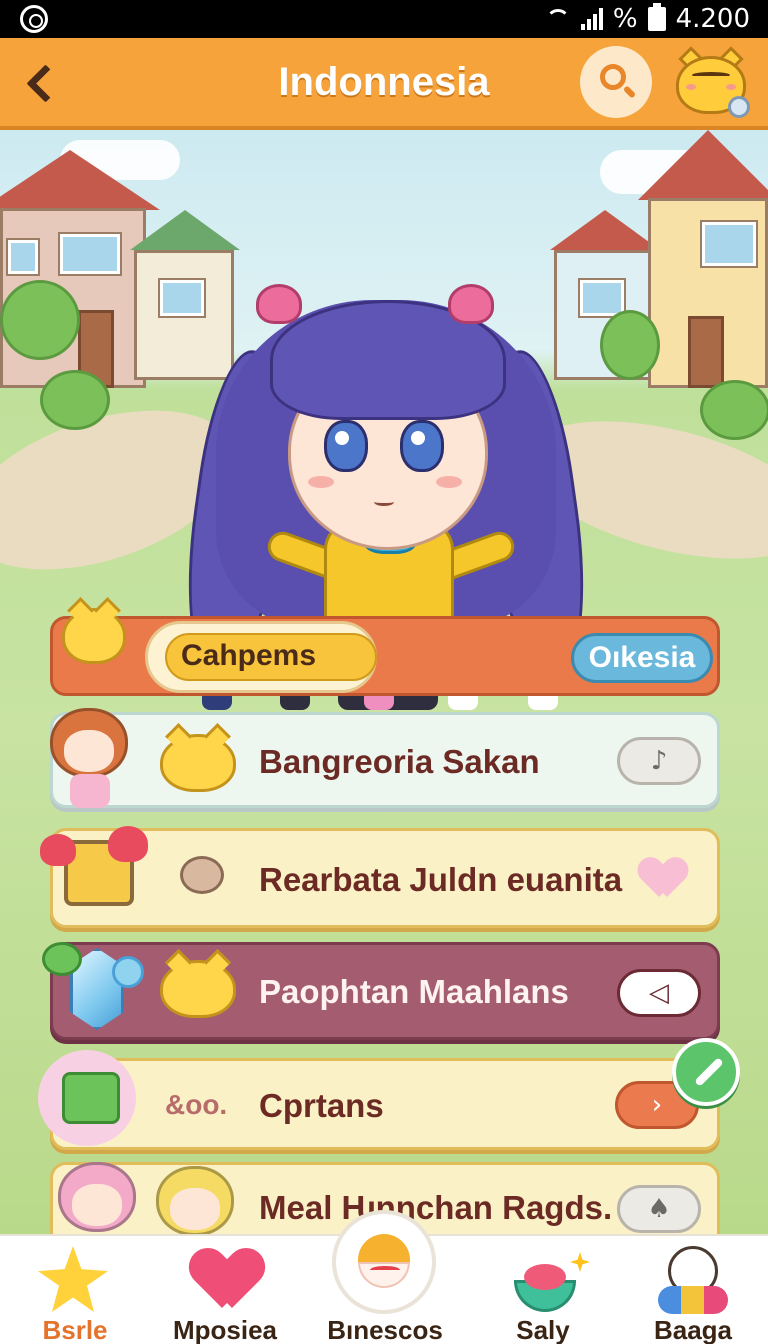 The width and height of the screenshot is (768, 1344). What do you see at coordinates (703, 260) in the screenshot?
I see `house-right` at bounding box center [703, 260].